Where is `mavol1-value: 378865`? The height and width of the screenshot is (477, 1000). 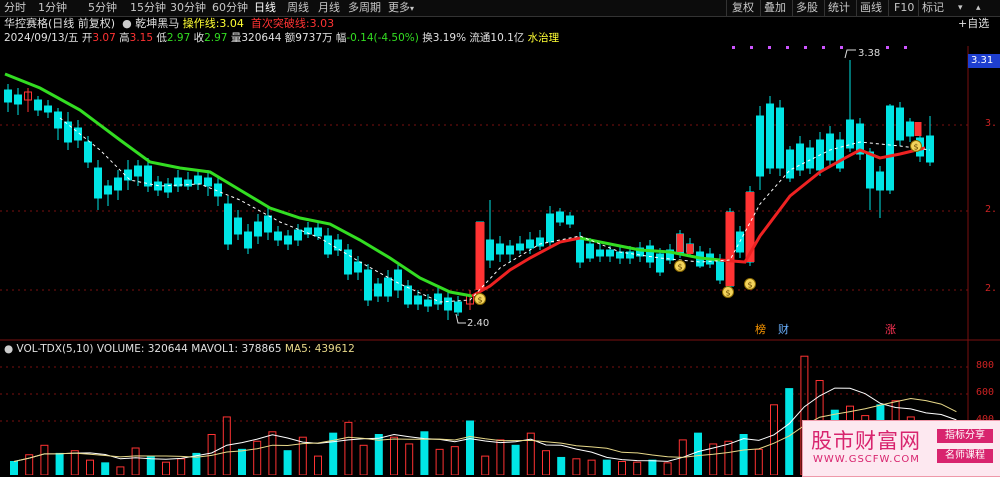
mavol1-value: 378865 is located at coordinates (261, 349).